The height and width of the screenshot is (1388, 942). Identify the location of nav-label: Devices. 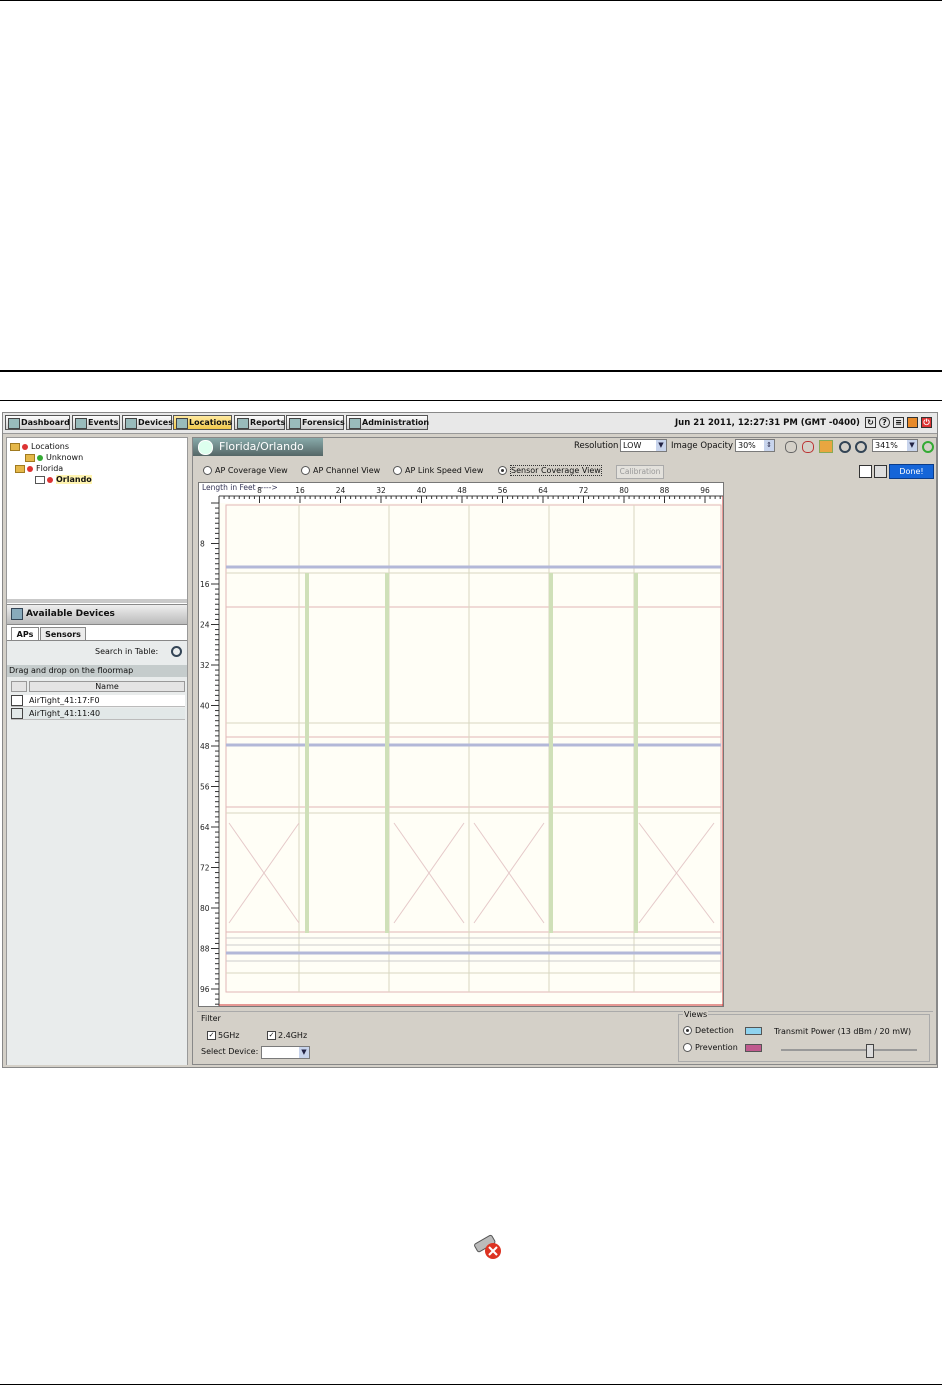
(155, 422).